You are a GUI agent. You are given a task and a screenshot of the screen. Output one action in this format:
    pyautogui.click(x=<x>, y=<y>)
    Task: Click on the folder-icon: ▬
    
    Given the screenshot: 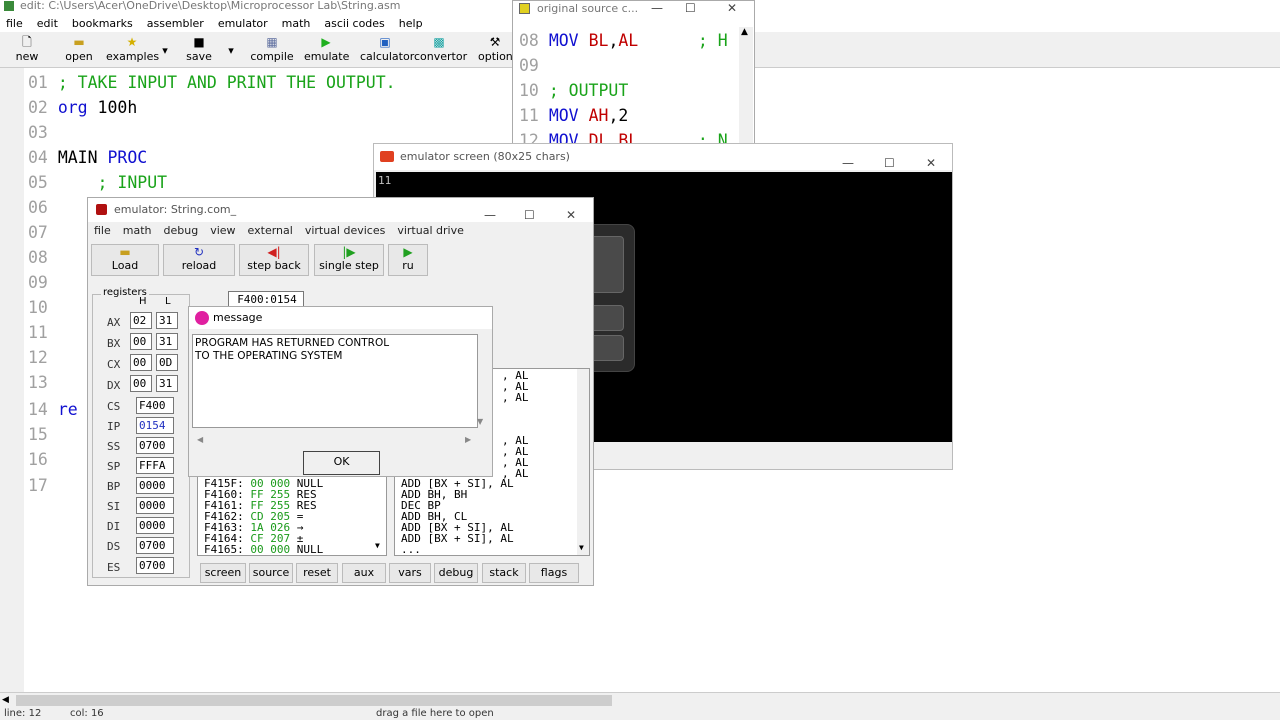 What is the action you would take?
    pyautogui.click(x=79, y=42)
    